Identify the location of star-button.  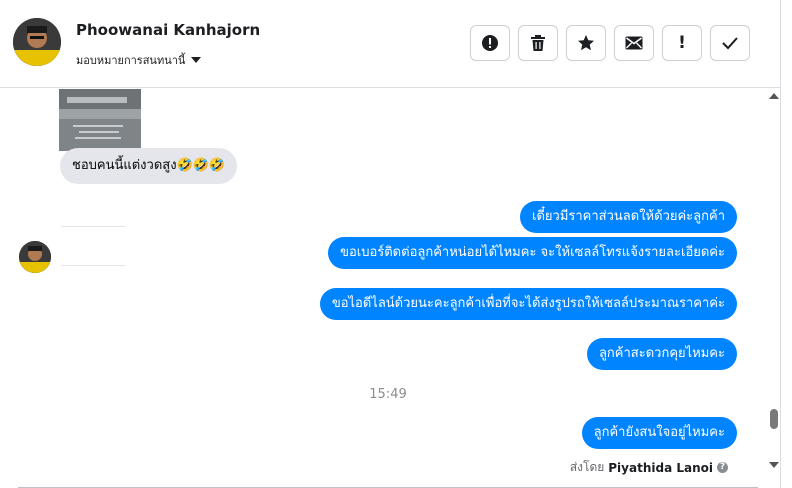
(586, 43).